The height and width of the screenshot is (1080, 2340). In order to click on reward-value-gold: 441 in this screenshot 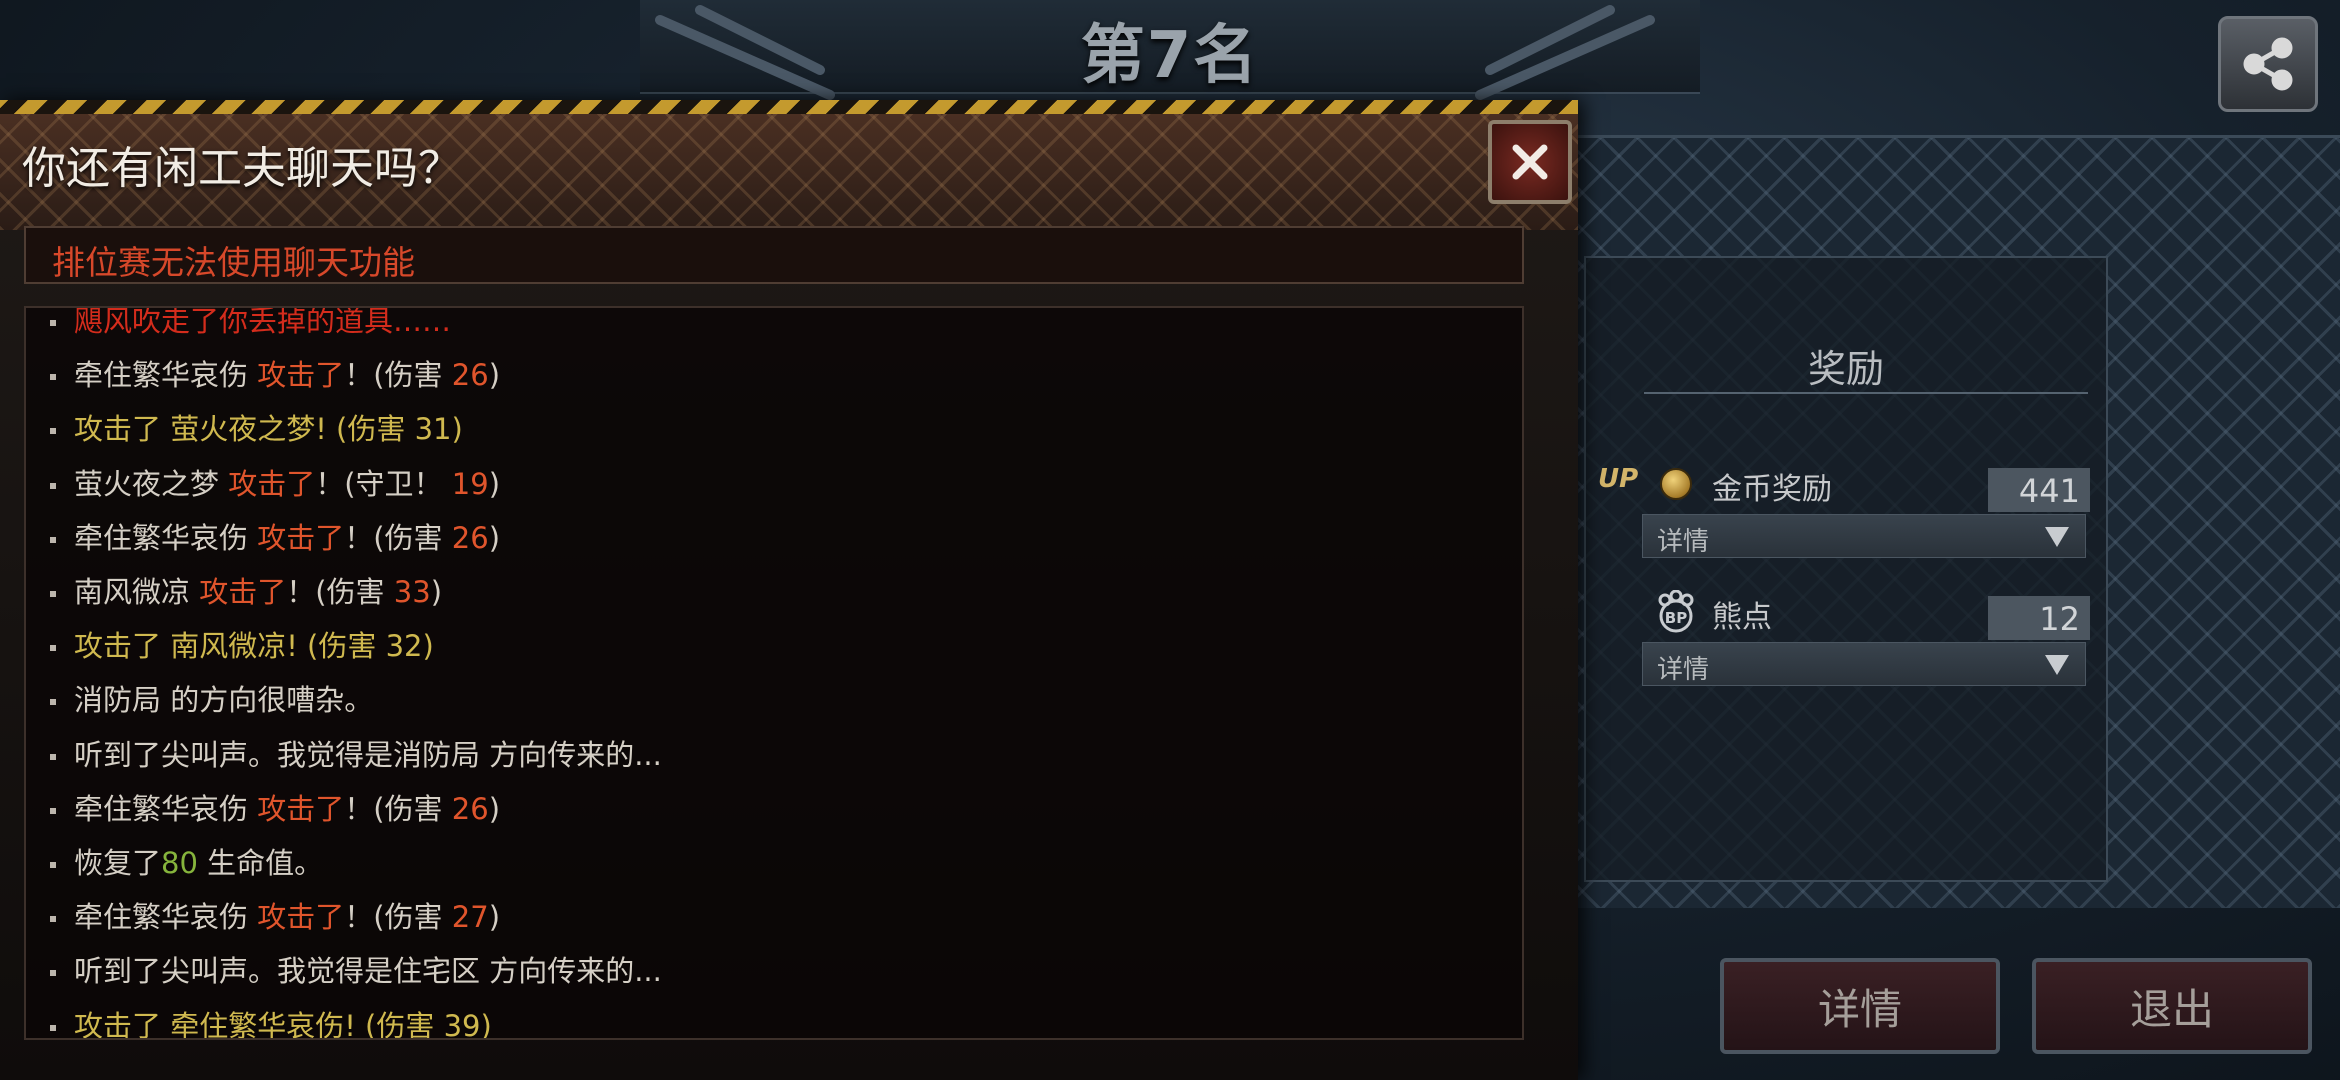, I will do `click(2049, 491)`.